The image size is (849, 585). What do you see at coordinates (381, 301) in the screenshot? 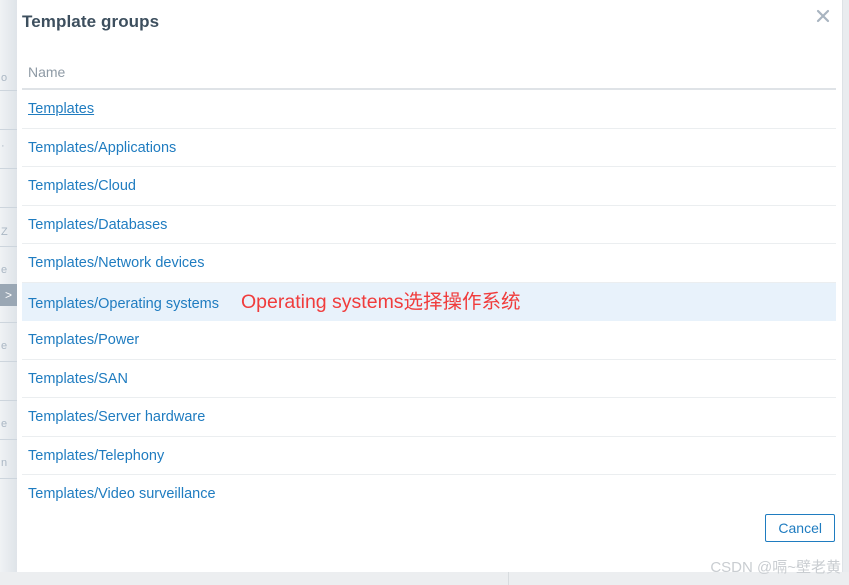
I see `annotation-text: Operating systems选择操作系统` at bounding box center [381, 301].